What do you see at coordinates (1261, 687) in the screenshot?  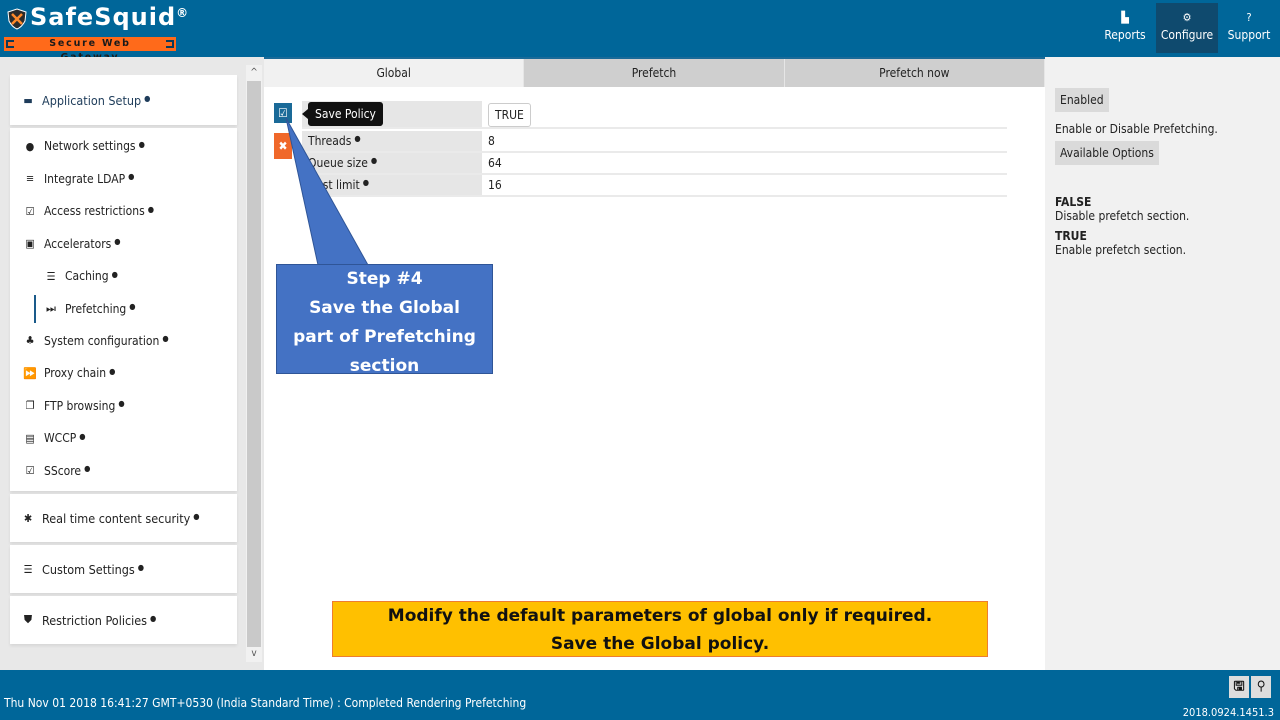 I see `search-button: ⚲` at bounding box center [1261, 687].